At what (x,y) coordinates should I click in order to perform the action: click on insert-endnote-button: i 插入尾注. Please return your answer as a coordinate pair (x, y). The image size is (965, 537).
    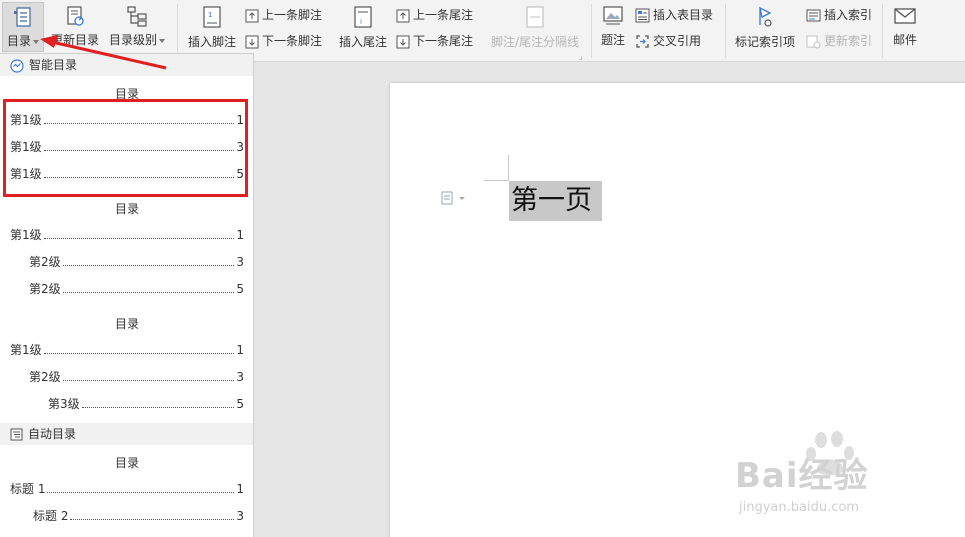
    Looking at the image, I should click on (363, 27).